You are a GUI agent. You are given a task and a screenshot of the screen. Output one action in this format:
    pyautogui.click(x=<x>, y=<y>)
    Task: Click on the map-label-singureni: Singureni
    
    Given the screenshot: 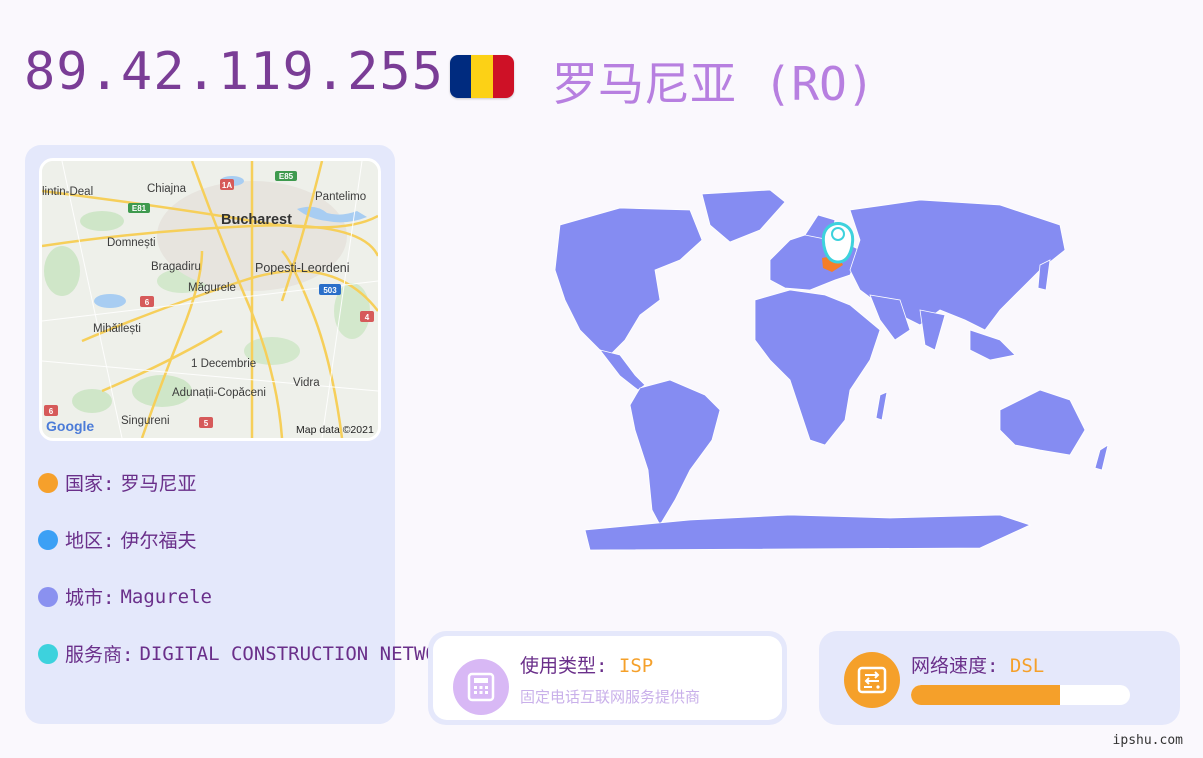 What is the action you would take?
    pyautogui.click(x=145, y=421)
    